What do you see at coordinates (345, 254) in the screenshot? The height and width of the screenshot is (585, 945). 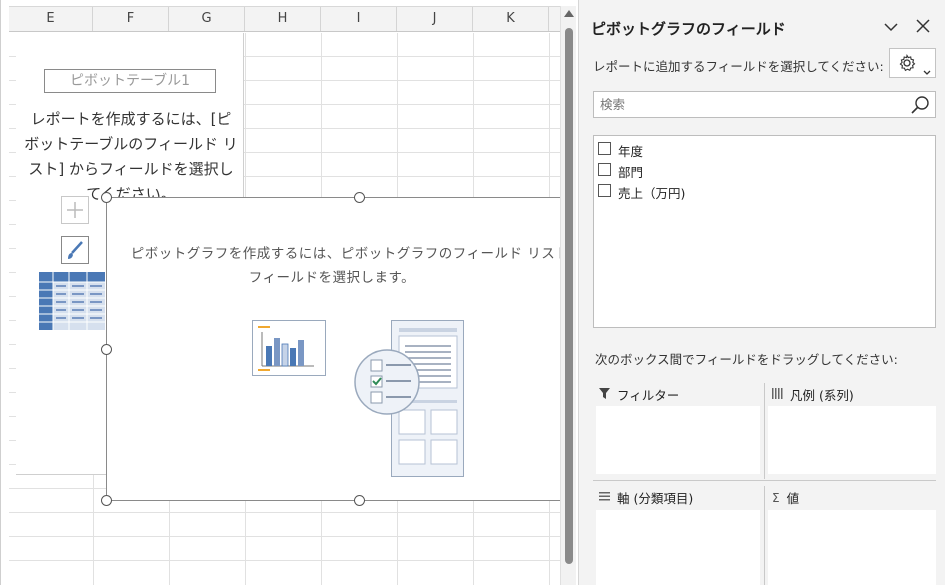 I see `chart-instruction-line: ピボットグラフを作成するには、ピボットグラフのフィールド リスト` at bounding box center [345, 254].